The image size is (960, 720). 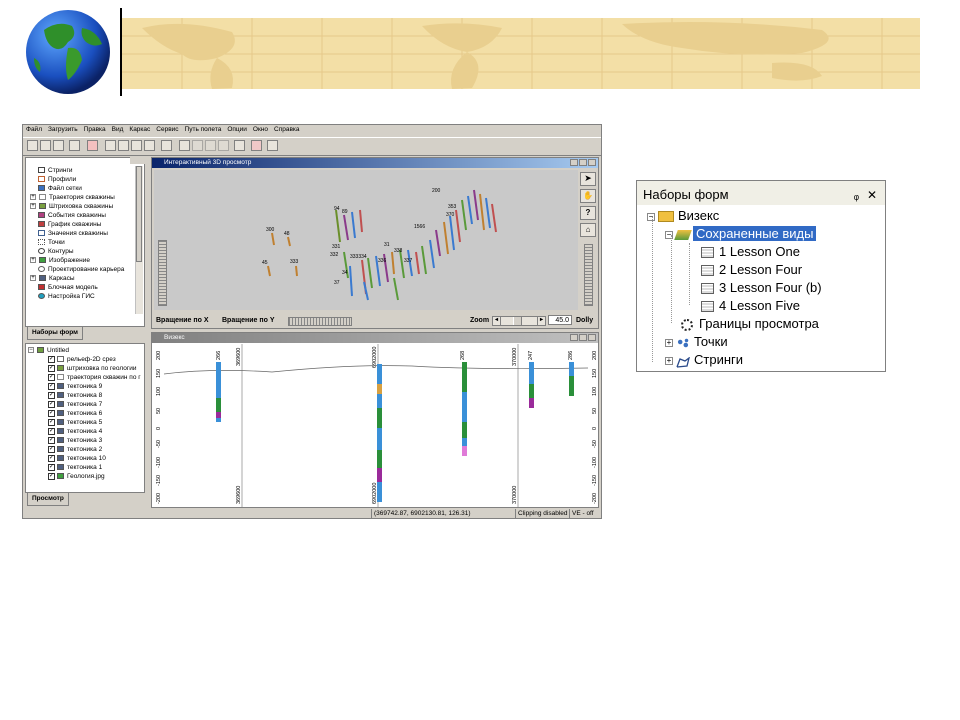 I want to click on pin-icon: ᵩ, so click(x=856, y=195).